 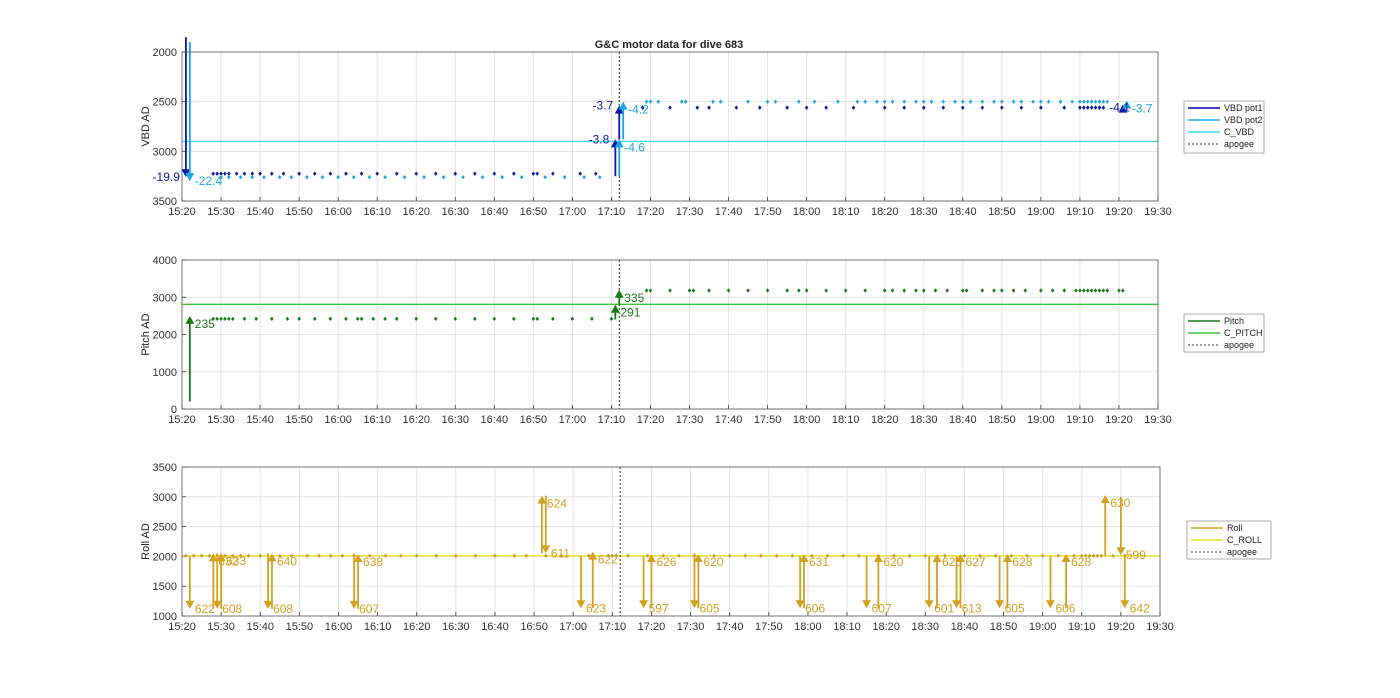 I want to click on y-tick-label: 0, so click(x=174, y=410).